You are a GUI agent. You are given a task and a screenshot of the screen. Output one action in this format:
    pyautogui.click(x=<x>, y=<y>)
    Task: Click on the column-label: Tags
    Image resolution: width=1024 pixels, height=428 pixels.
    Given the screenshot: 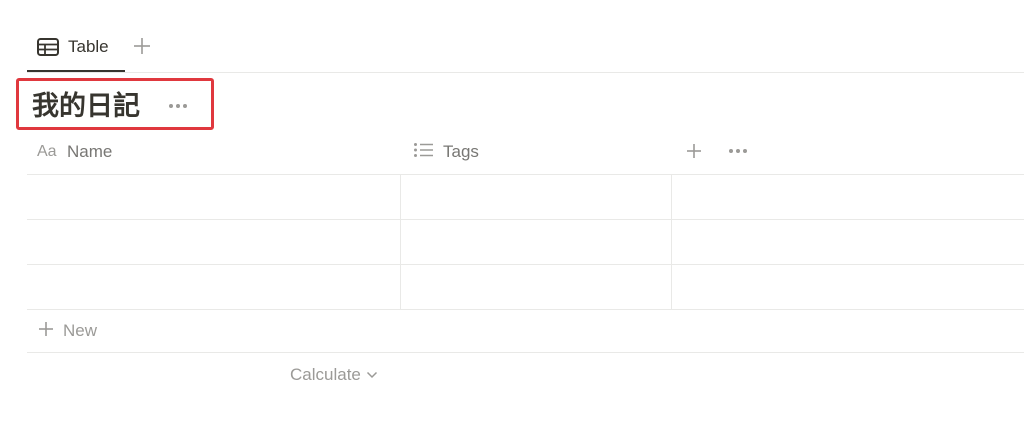 What is the action you would take?
    pyautogui.click(x=461, y=151)
    